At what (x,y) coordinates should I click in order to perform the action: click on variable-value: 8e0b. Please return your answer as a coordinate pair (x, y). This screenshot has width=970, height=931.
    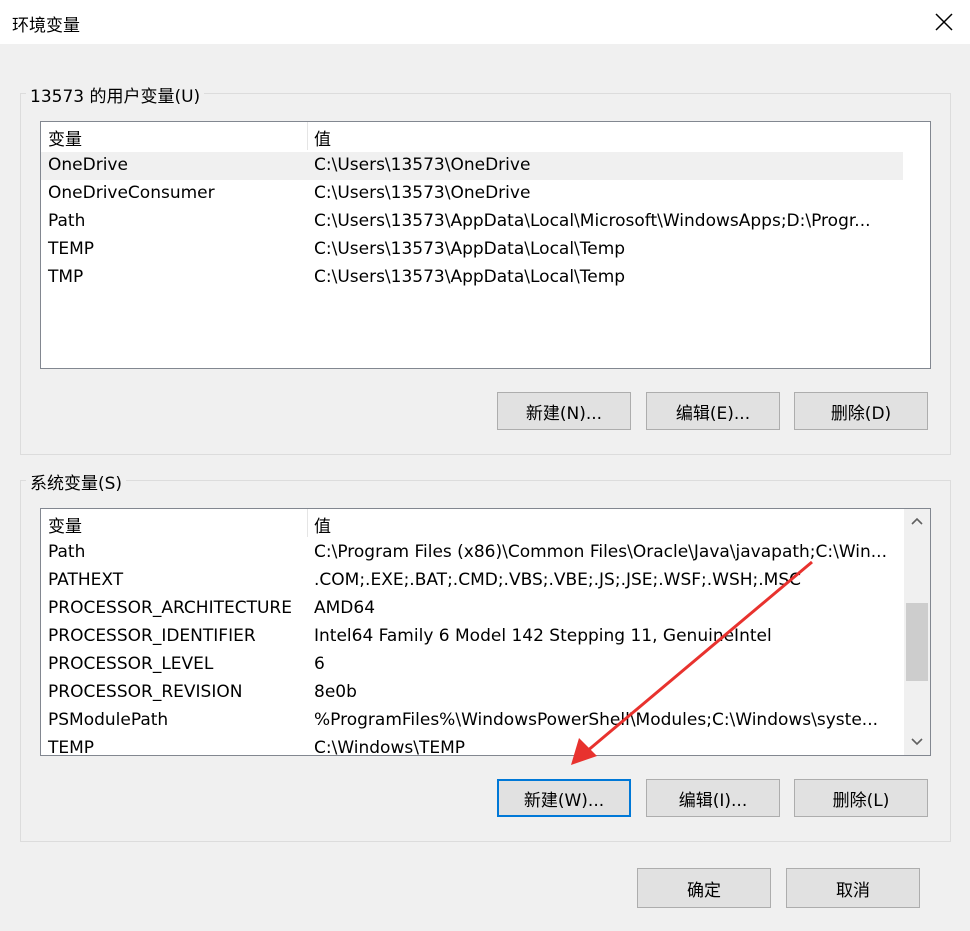
    Looking at the image, I should click on (335, 692).